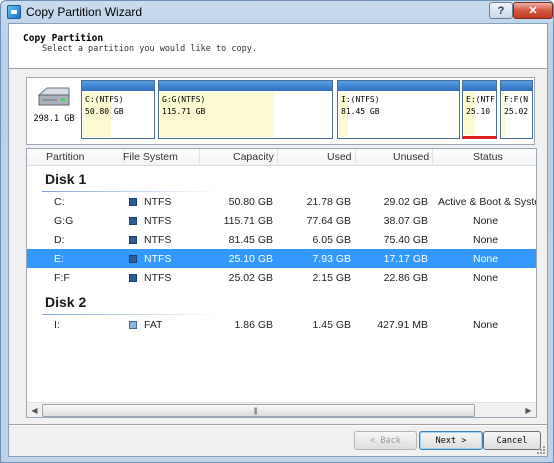  I want to click on partition-block-g: G:G(NTFS) 115.71 GB, so click(245, 109).